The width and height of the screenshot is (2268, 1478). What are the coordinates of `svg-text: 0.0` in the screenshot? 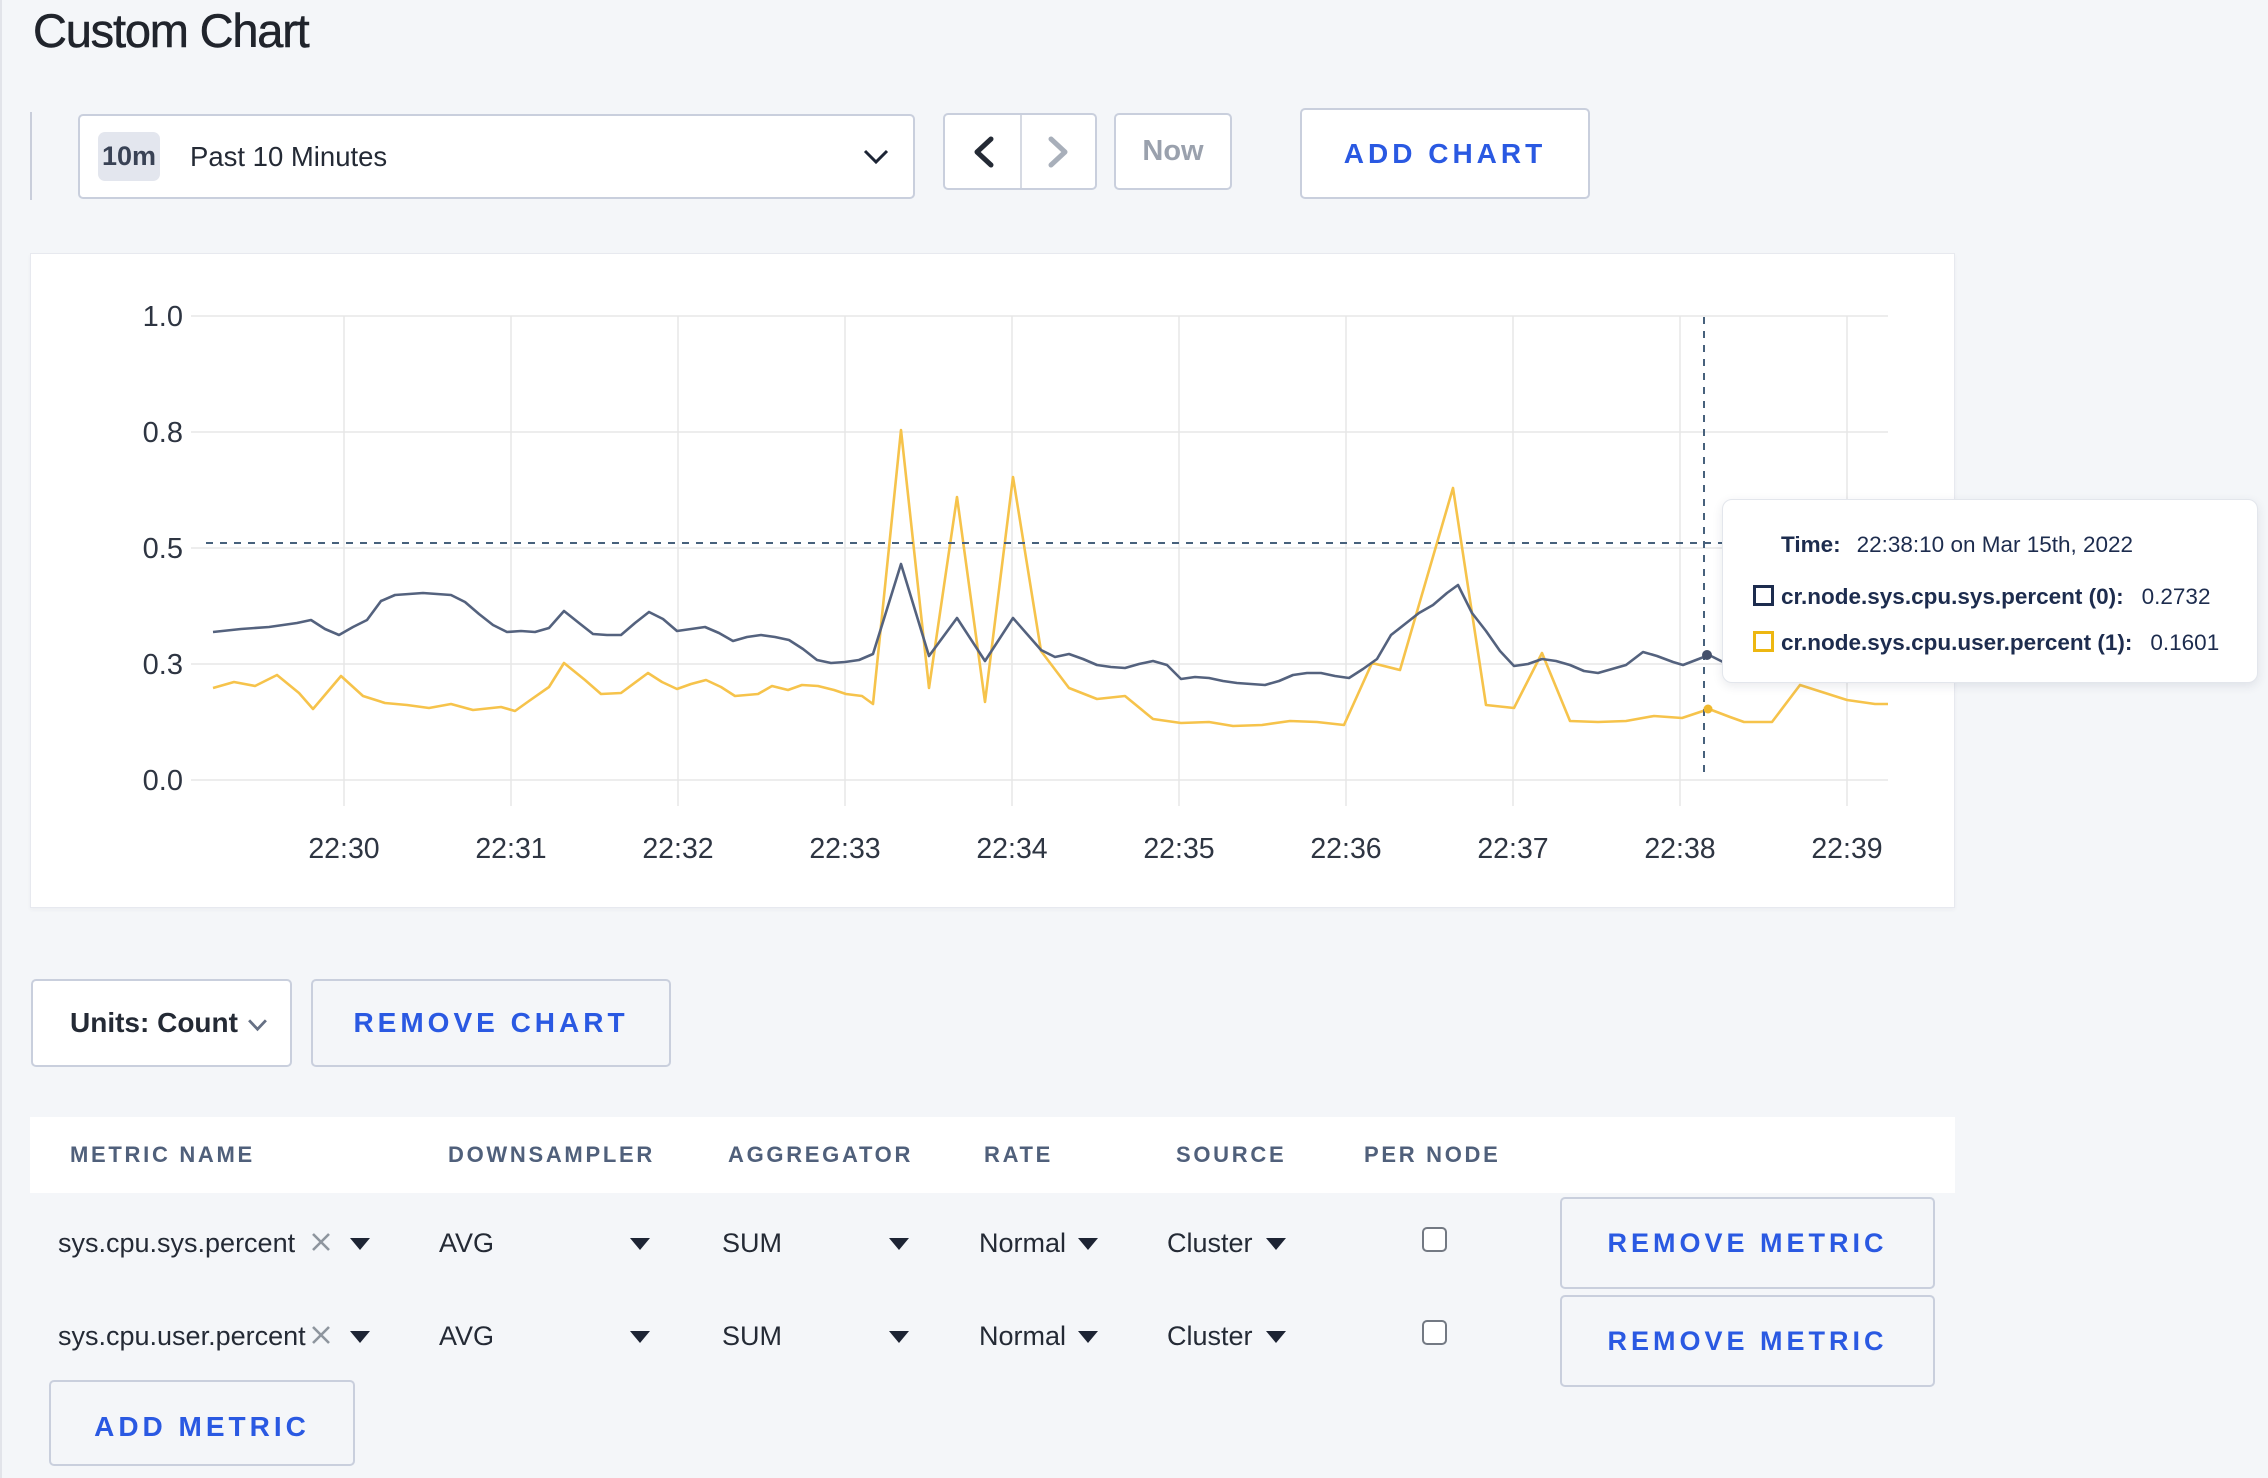 It's located at (163, 781).